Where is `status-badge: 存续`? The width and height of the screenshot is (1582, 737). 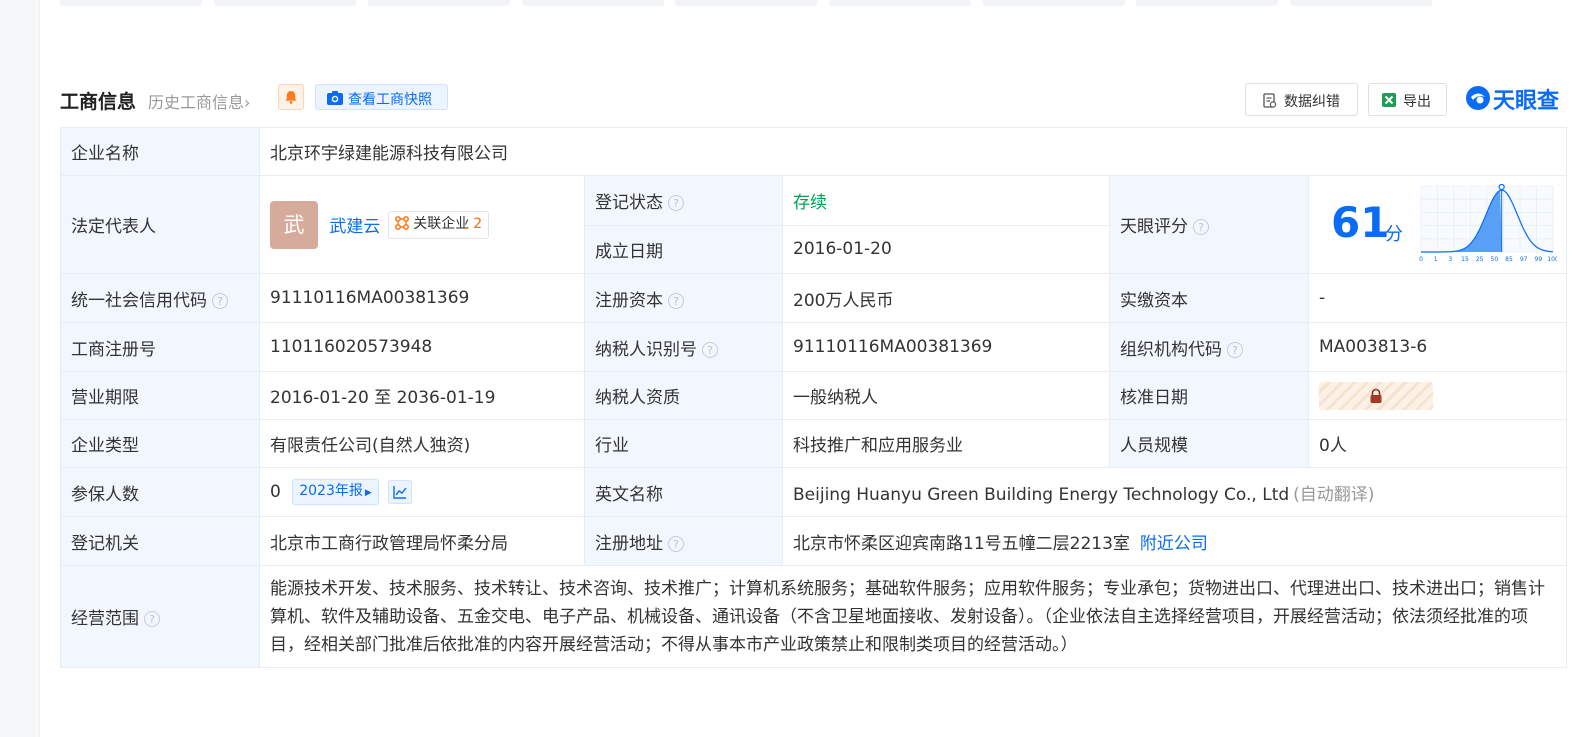 status-badge: 存续 is located at coordinates (810, 202).